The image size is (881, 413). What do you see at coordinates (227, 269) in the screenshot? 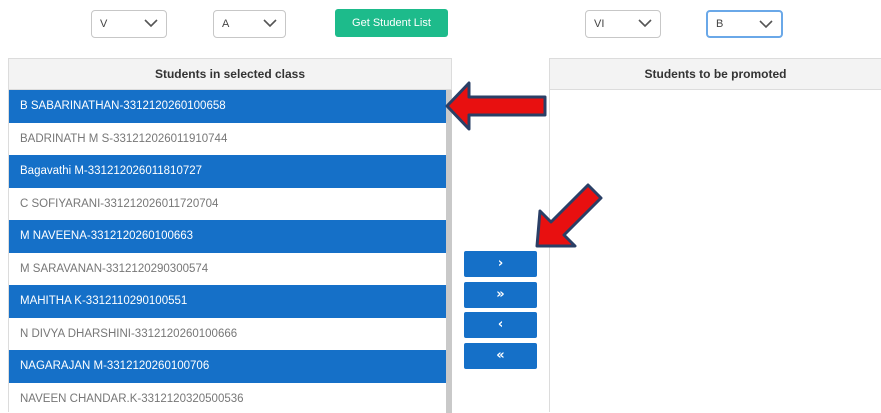
I see `student-list-item: M SARAVANAN-3312120290300574` at bounding box center [227, 269].